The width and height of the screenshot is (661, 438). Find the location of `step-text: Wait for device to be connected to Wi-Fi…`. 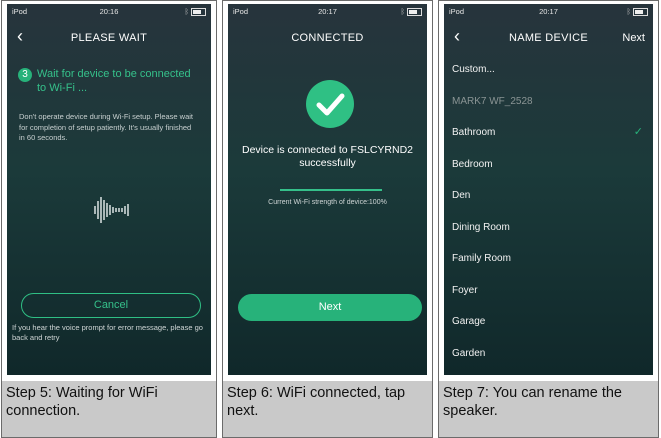

step-text: Wait for device to be connected to Wi-Fi… is located at coordinates (114, 81).